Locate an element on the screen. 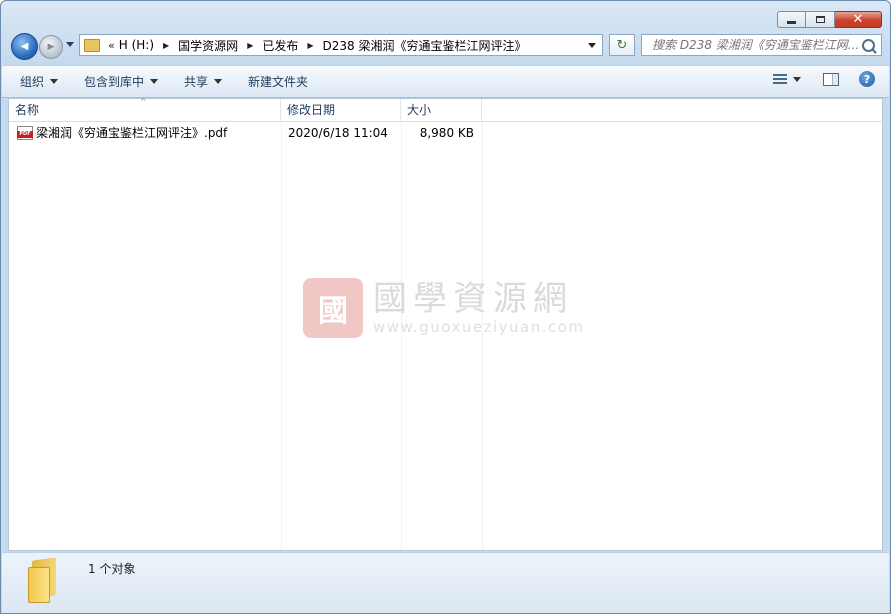 Image resolution: width=891 pixels, height=614 pixels. column-header-date-modified: 修改日期 is located at coordinates (341, 110).